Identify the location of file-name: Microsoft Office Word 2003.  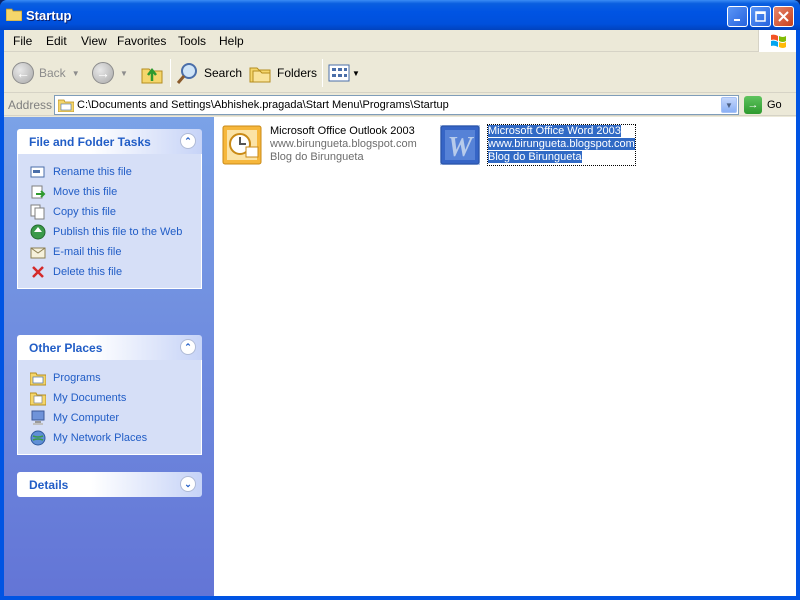
(554, 131).